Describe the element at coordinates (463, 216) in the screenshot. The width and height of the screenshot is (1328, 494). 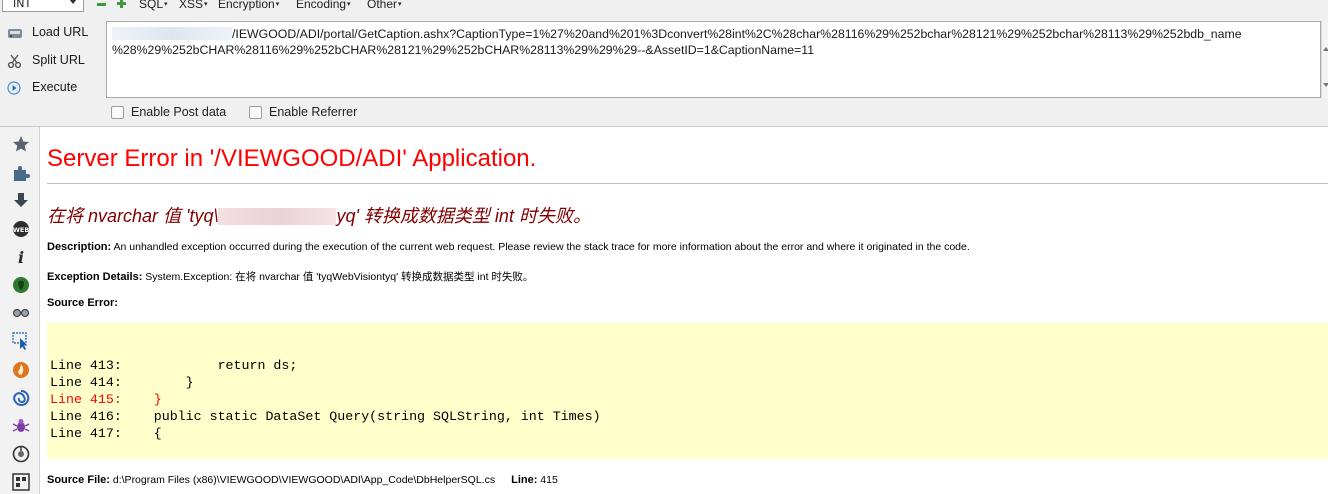
I see `error-message-end: yq' 转换成数据类型 int 时失败。` at that location.